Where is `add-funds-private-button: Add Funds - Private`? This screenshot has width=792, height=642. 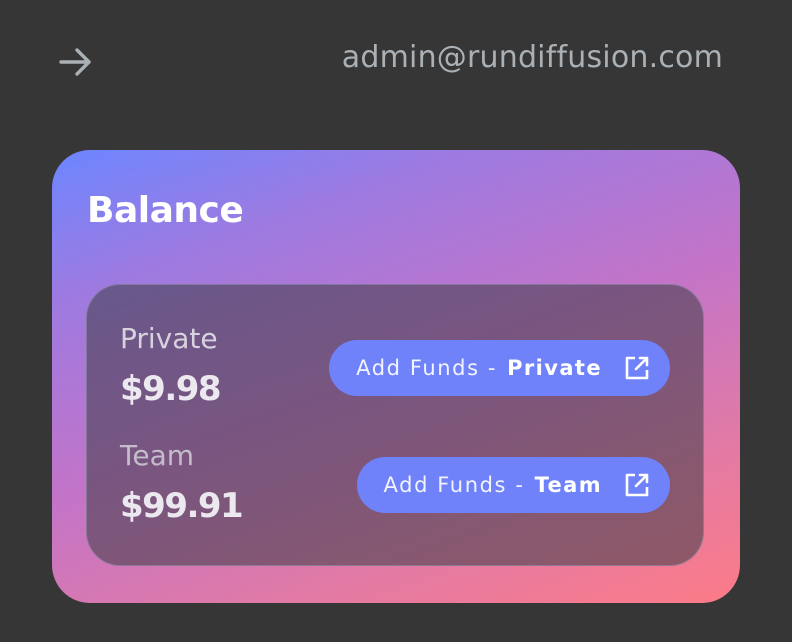 add-funds-private-button: Add Funds - Private is located at coordinates (499, 368).